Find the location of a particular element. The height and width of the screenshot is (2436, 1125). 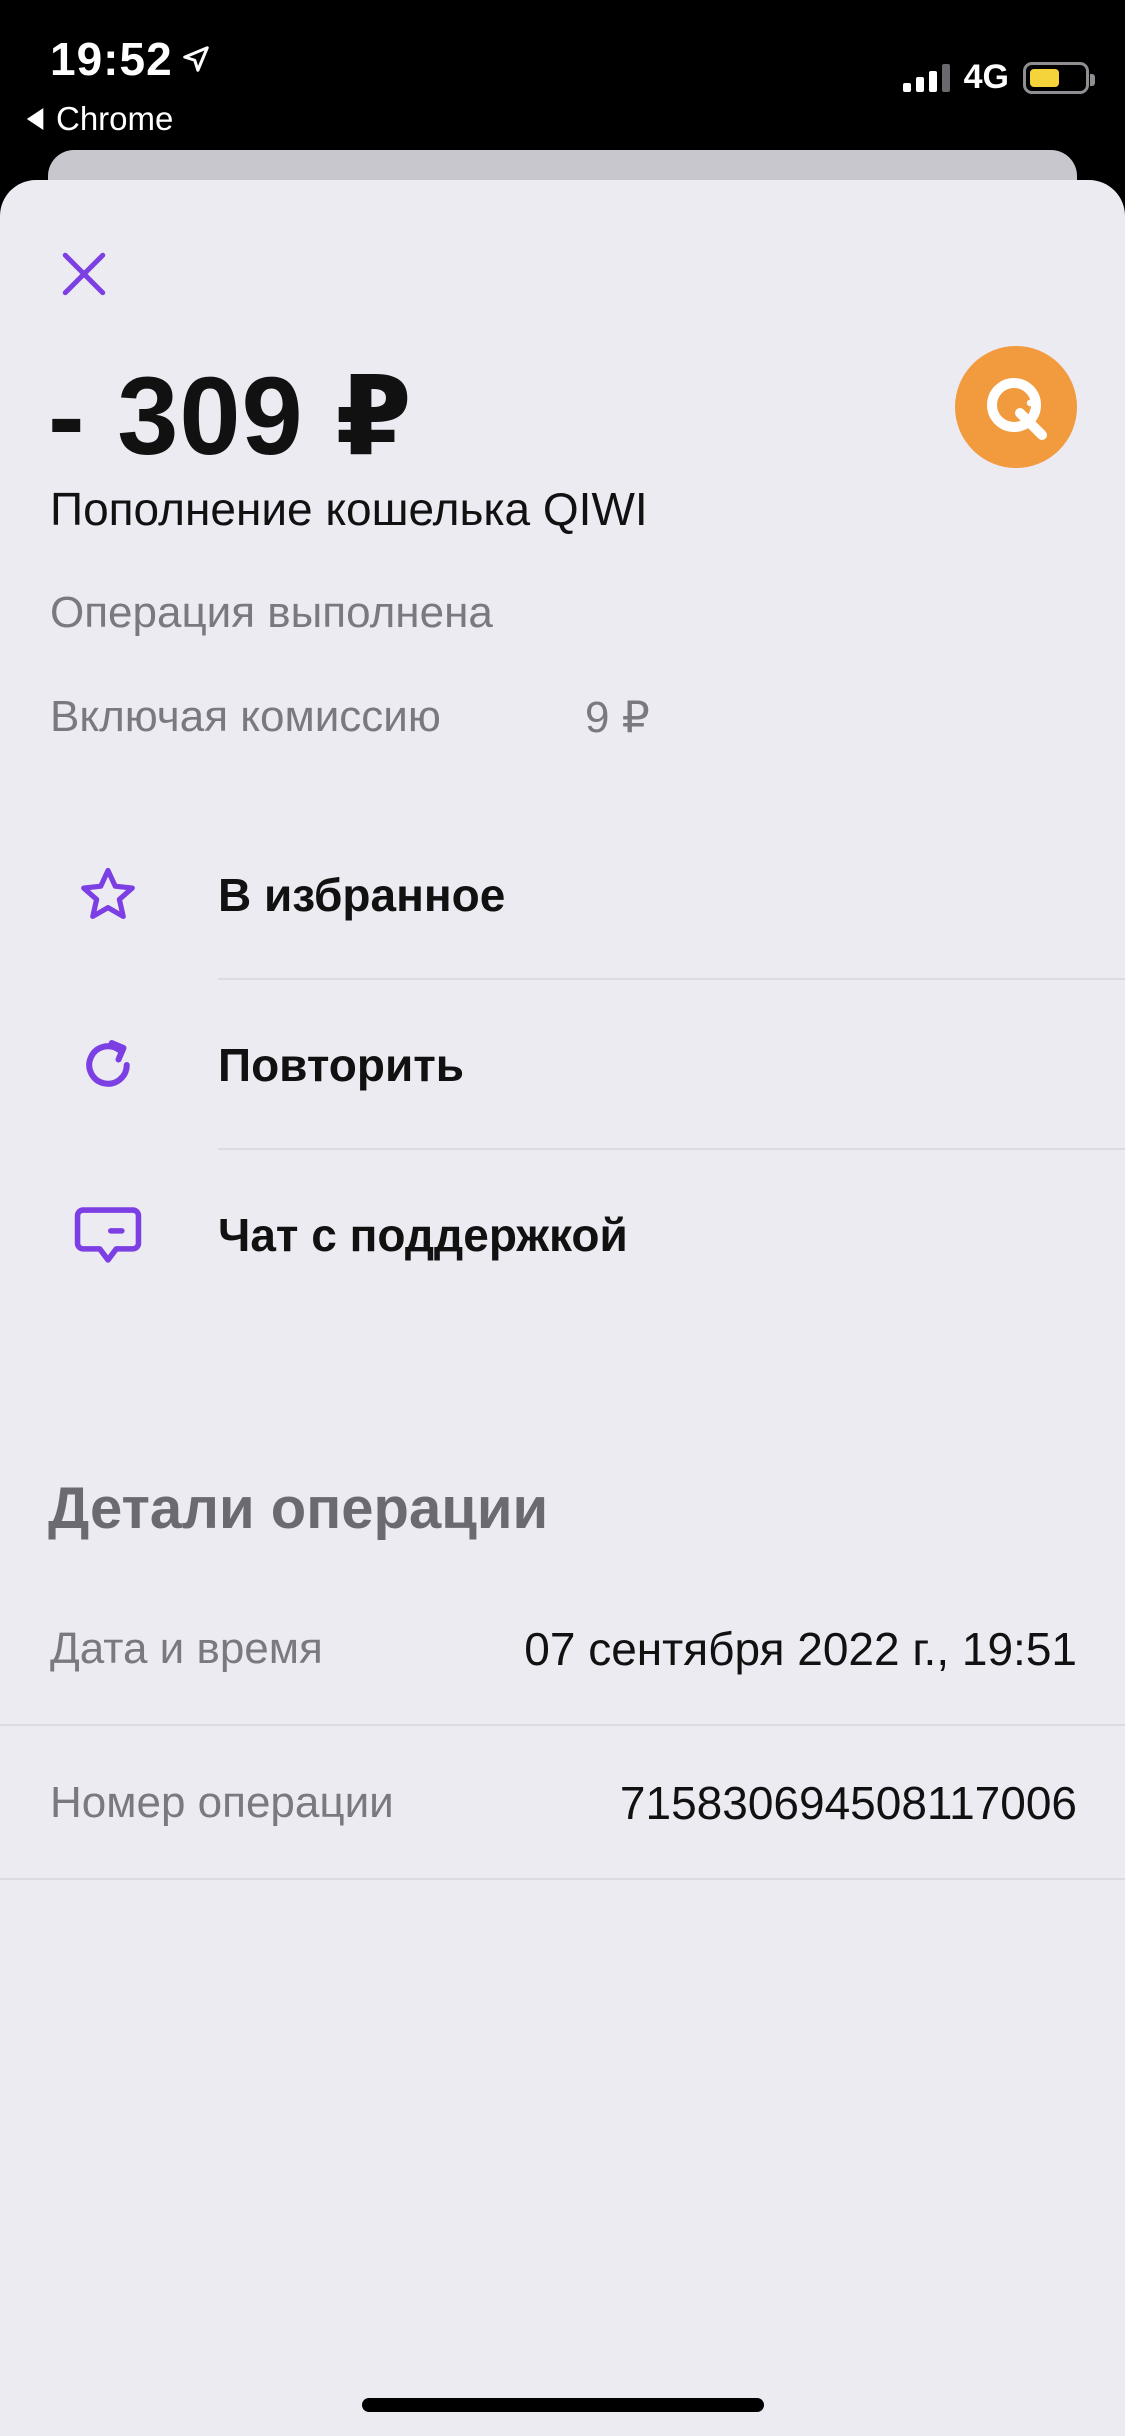

network-type: 4G is located at coordinates (986, 77).